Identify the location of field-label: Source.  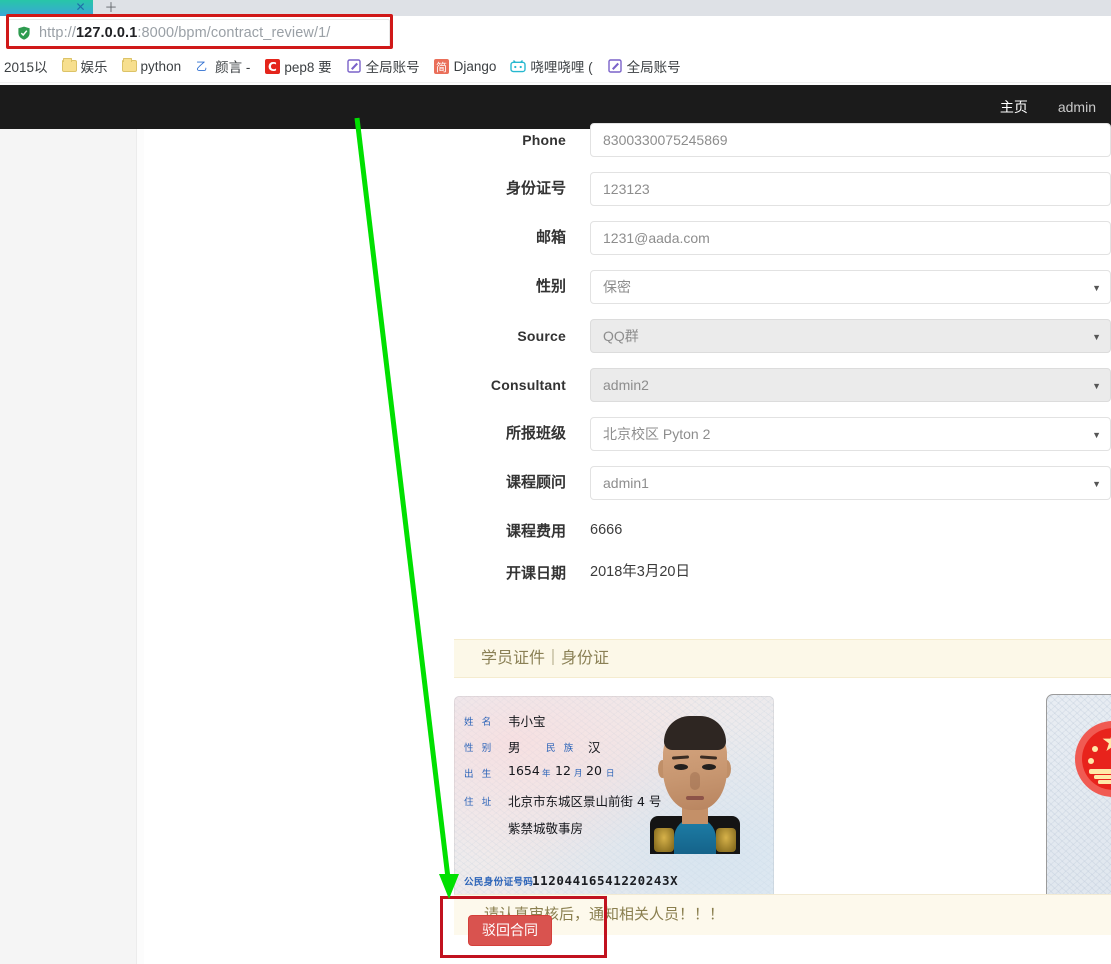
(541, 336).